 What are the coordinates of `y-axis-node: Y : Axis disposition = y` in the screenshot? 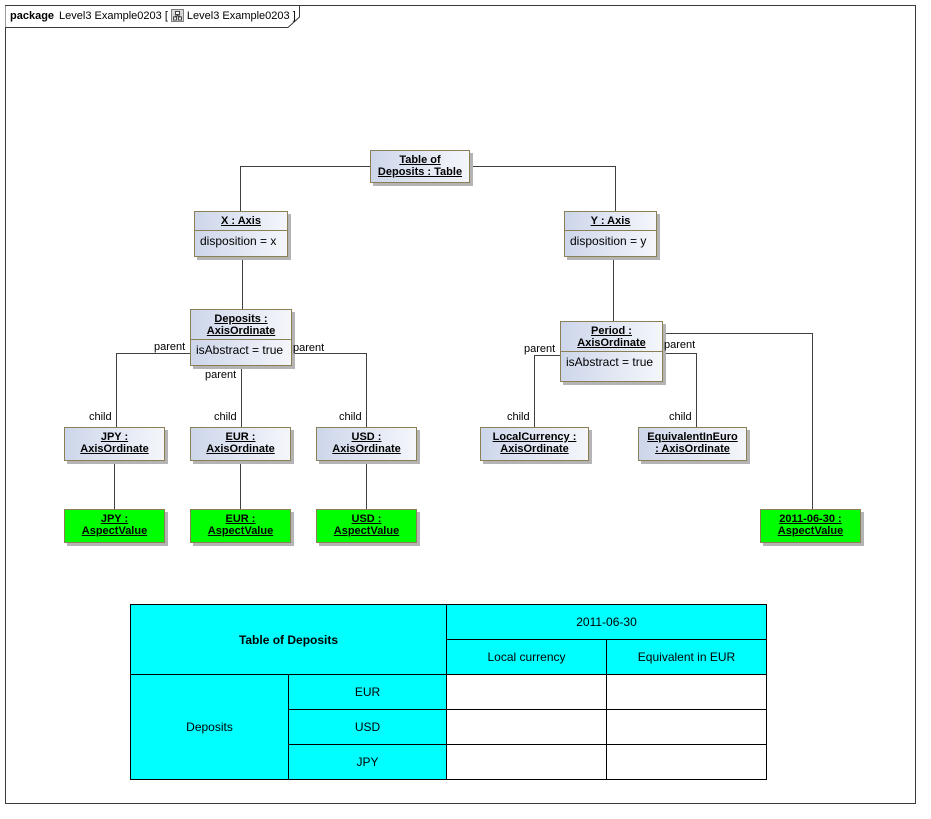 It's located at (610, 234).